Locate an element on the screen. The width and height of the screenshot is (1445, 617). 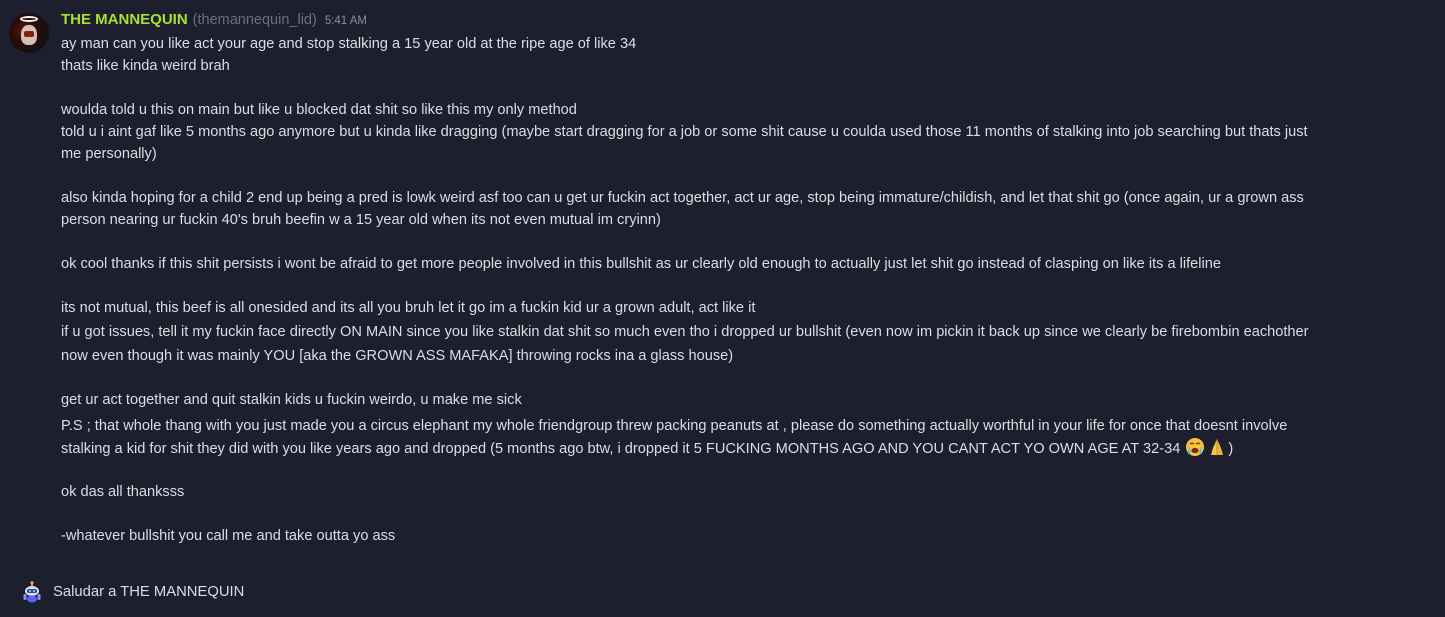
halo-shape is located at coordinates (29, 19).